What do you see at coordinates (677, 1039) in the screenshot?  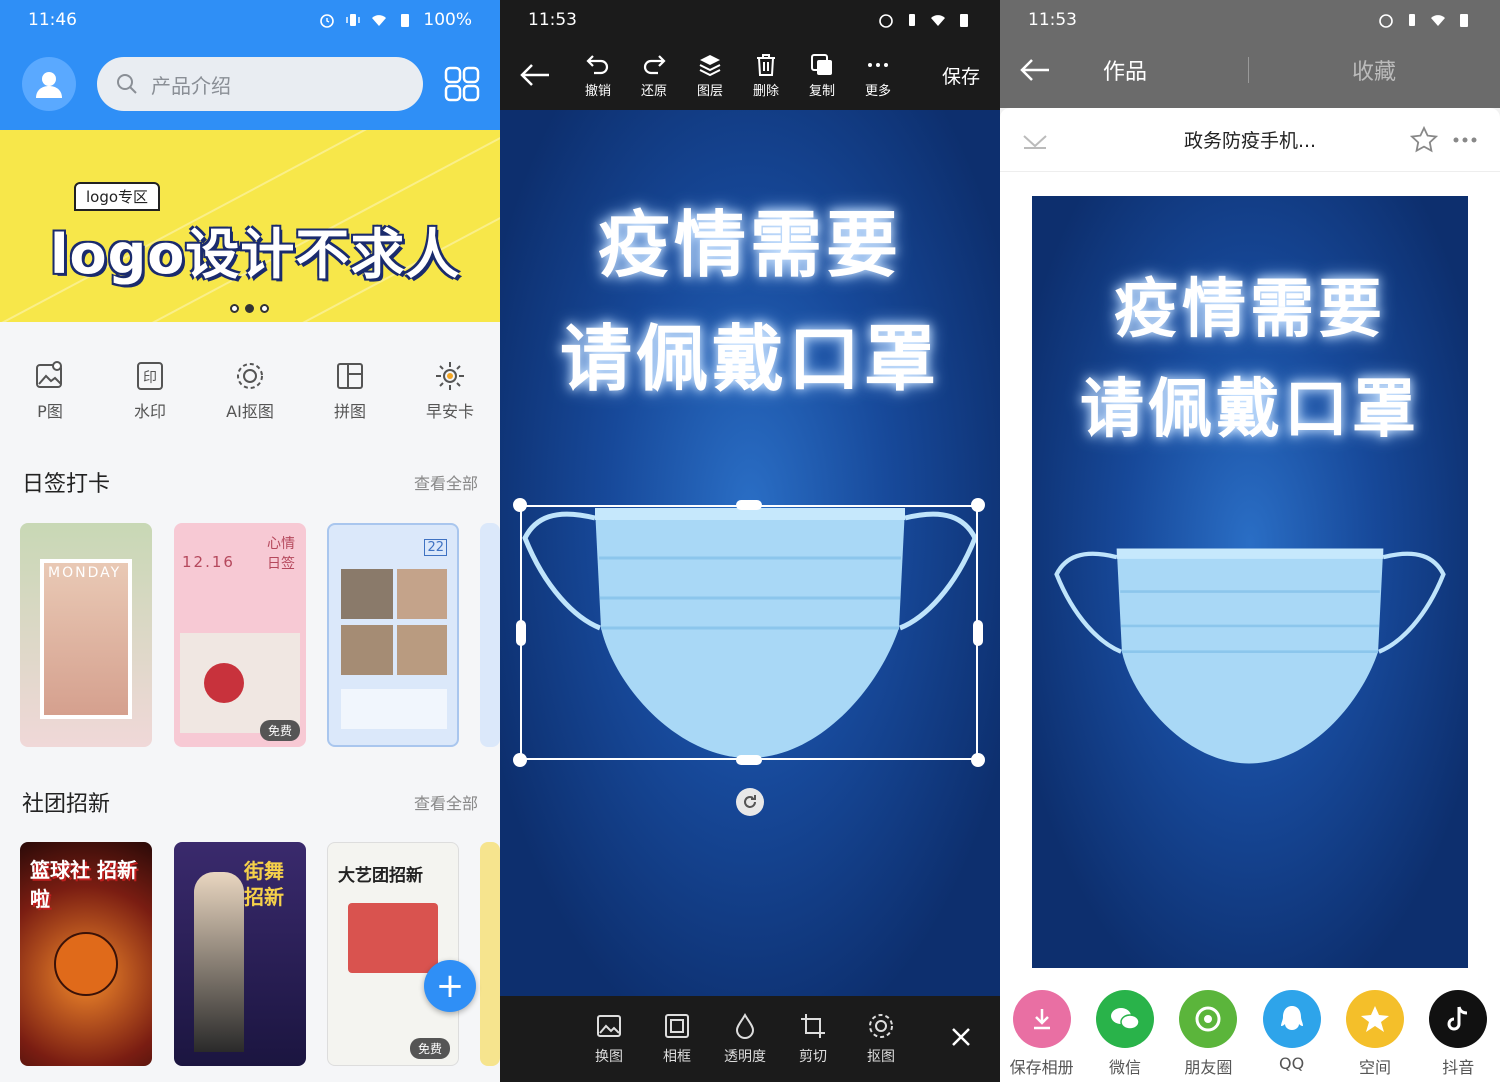 I see `frame-button: 相框` at bounding box center [677, 1039].